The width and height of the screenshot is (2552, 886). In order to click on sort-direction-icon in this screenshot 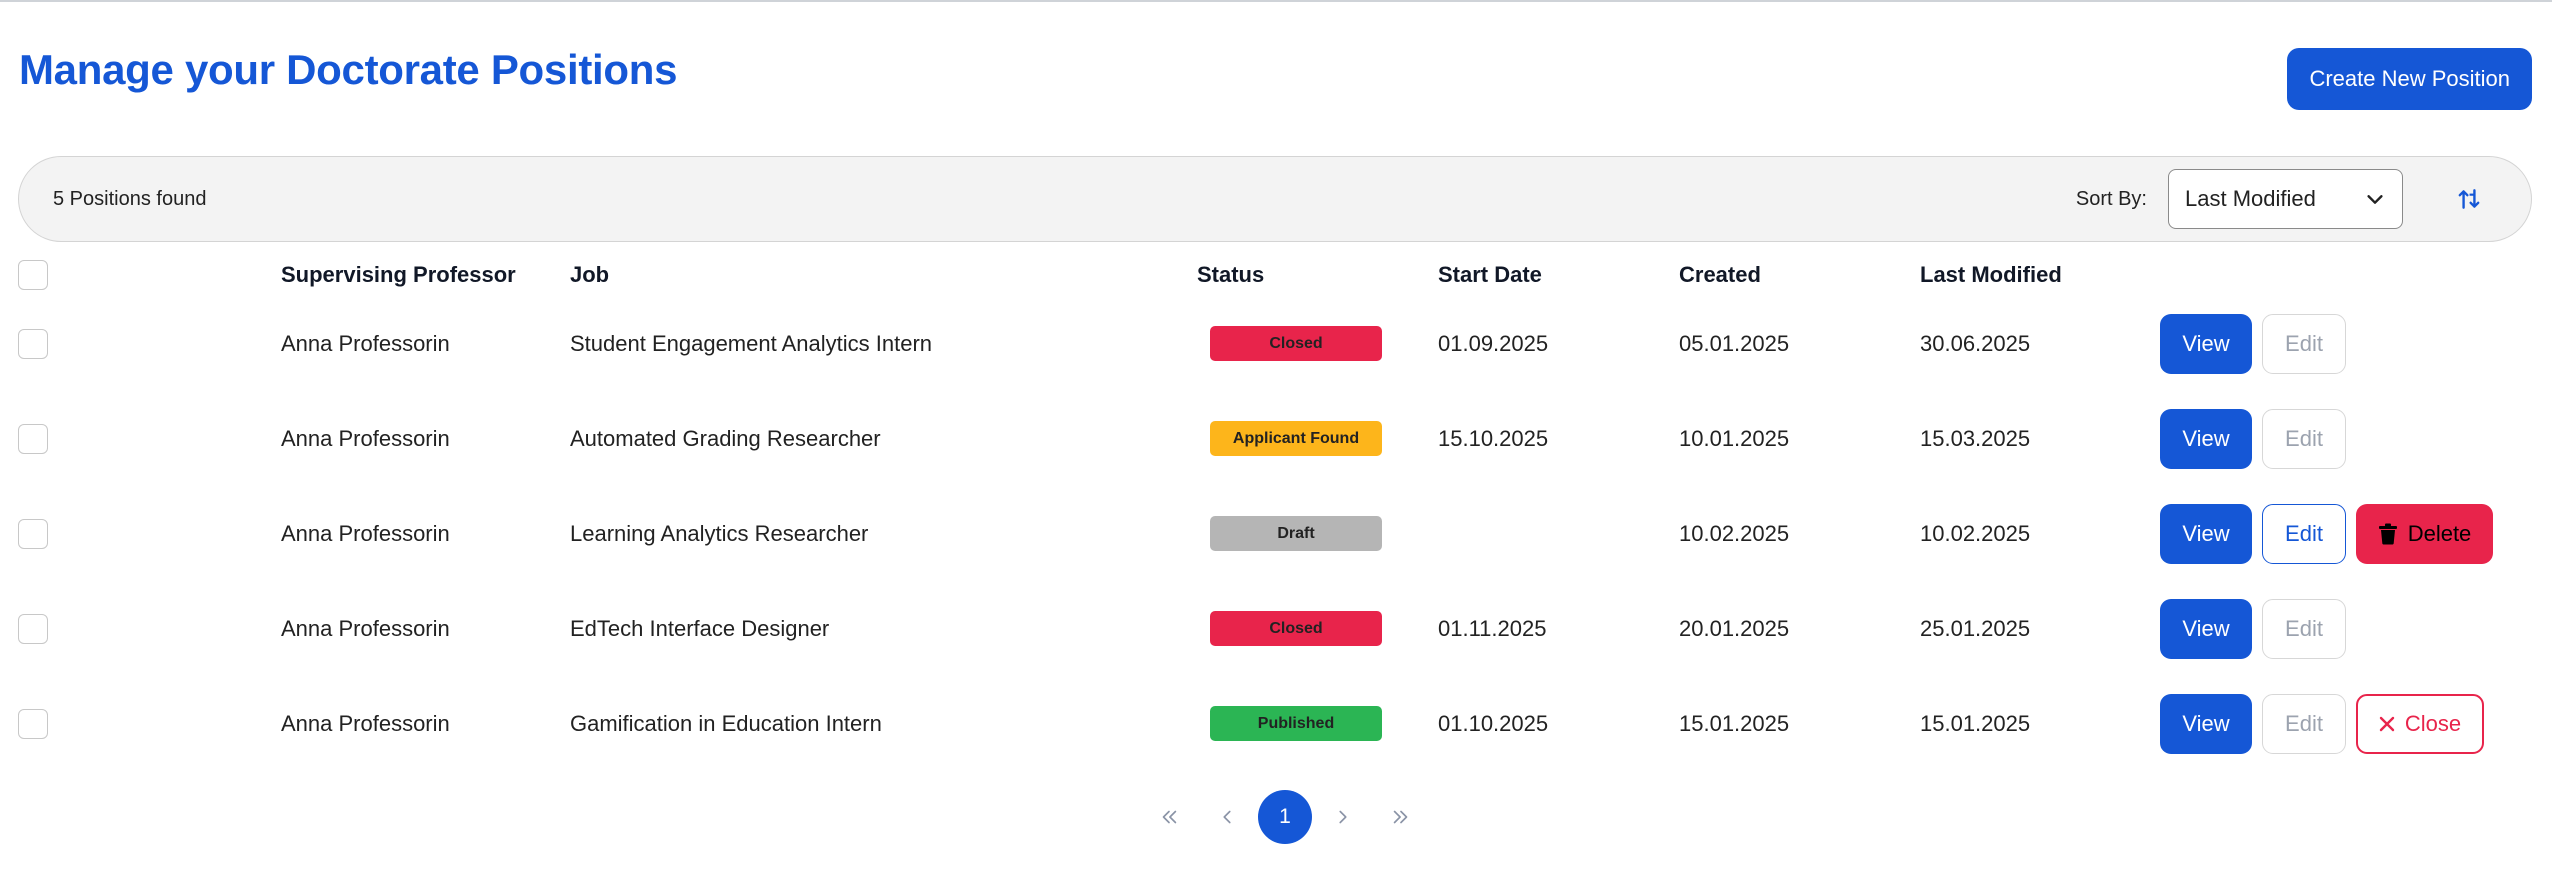, I will do `click(2469, 199)`.